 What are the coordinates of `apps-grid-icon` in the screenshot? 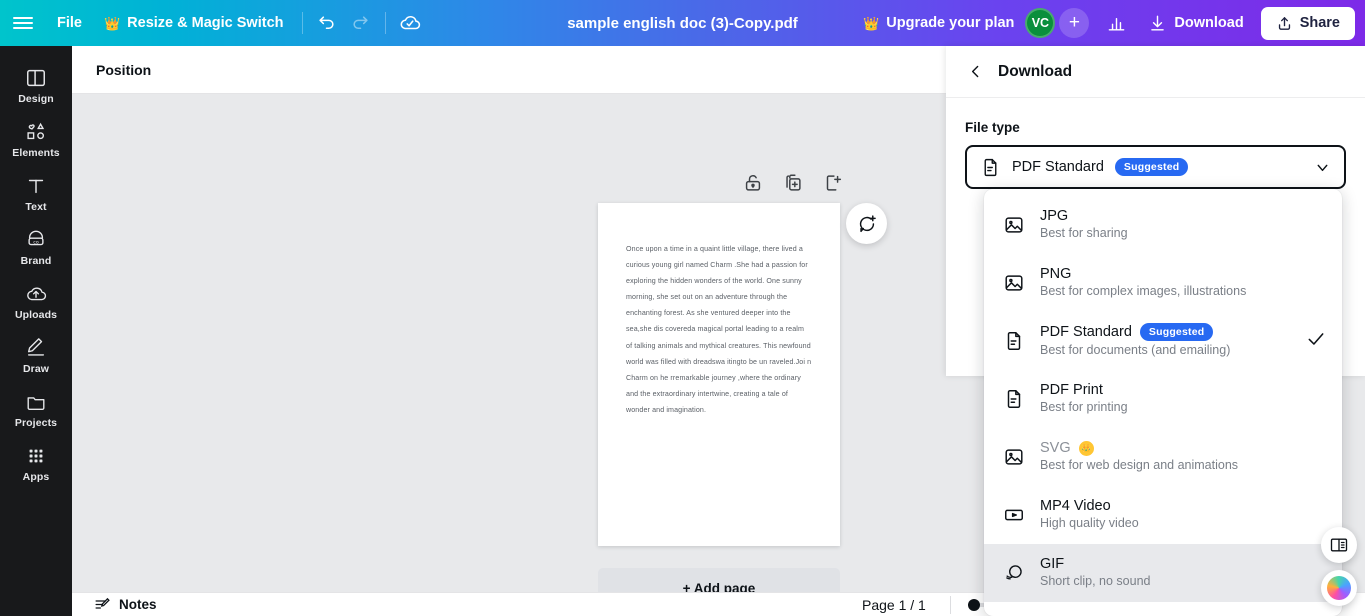 It's located at (36, 456).